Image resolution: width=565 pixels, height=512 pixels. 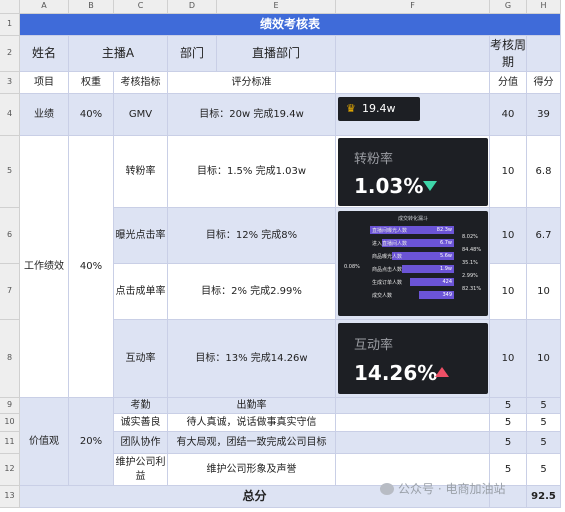 What do you see at coordinates (10, 470) in the screenshot?
I see `row-header-12: 12` at bounding box center [10, 470].